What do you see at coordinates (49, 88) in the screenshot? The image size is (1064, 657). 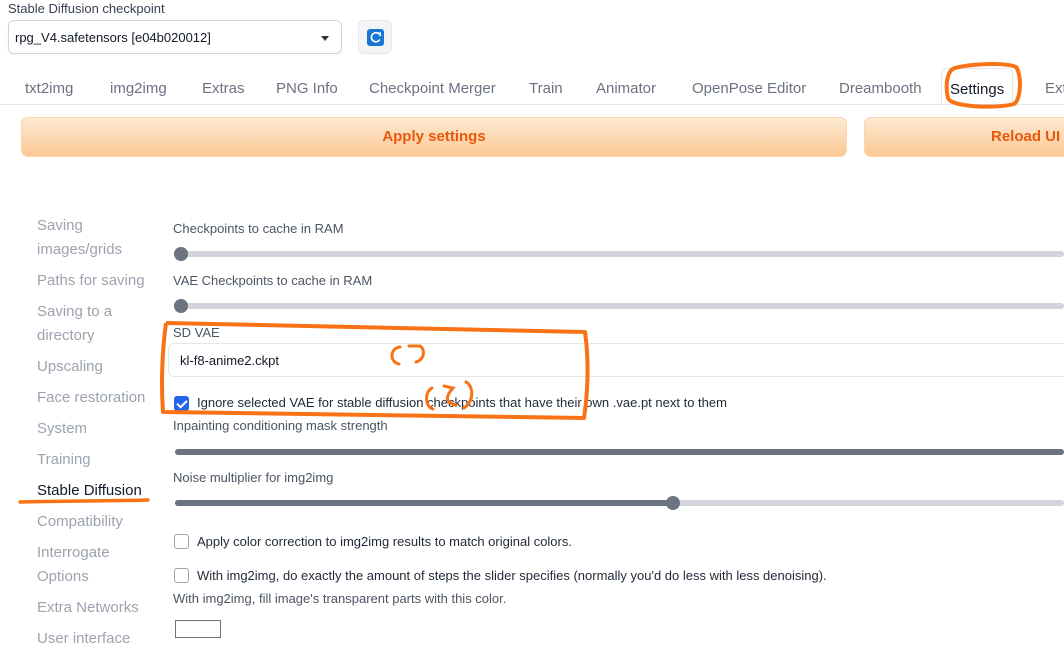 I see `tab-txt2img: txt2img` at bounding box center [49, 88].